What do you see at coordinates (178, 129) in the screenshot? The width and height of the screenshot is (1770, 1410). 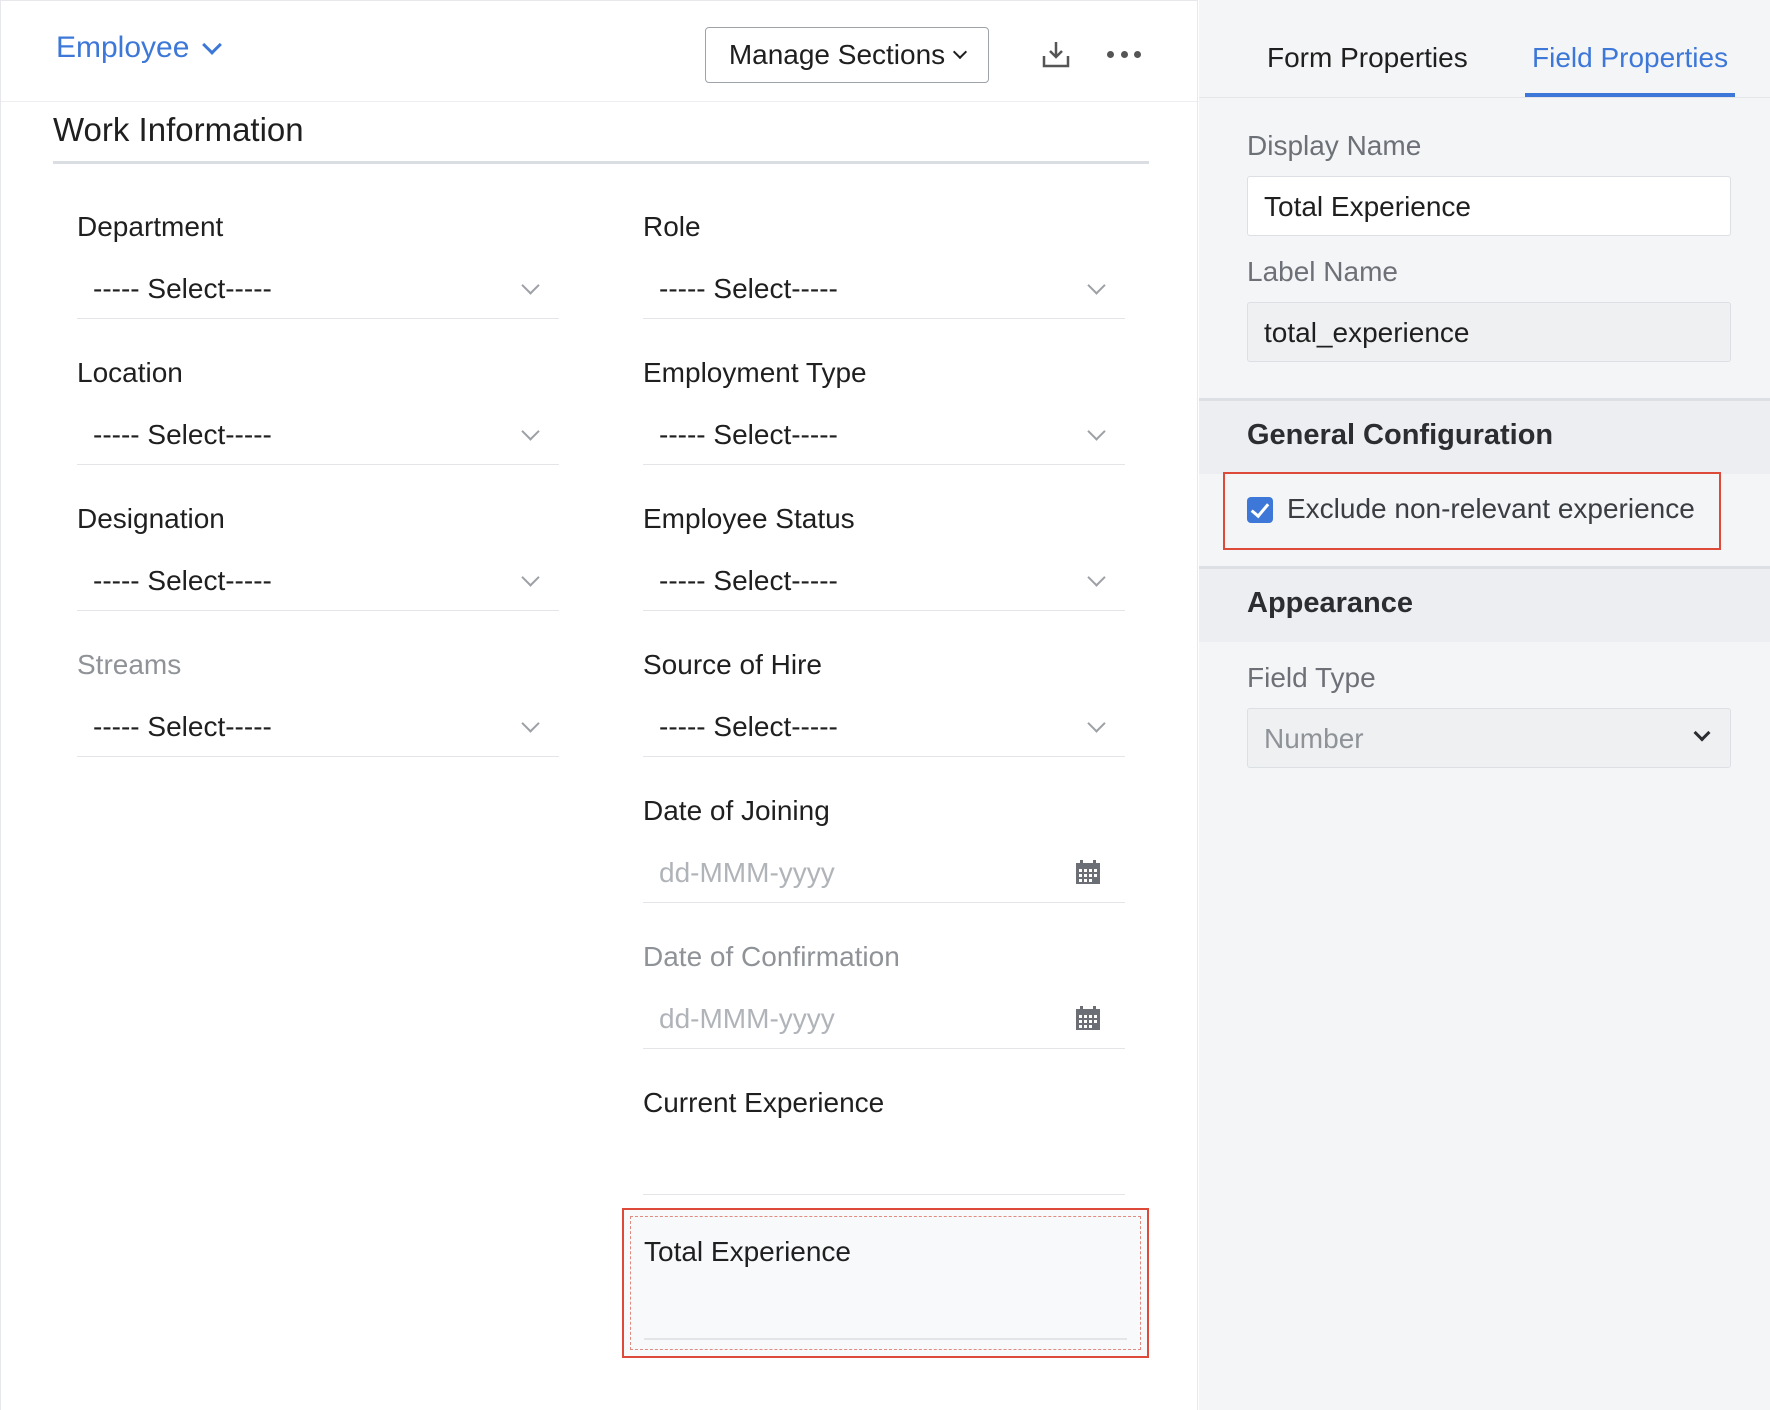 I see `section-title: Work Information` at bounding box center [178, 129].